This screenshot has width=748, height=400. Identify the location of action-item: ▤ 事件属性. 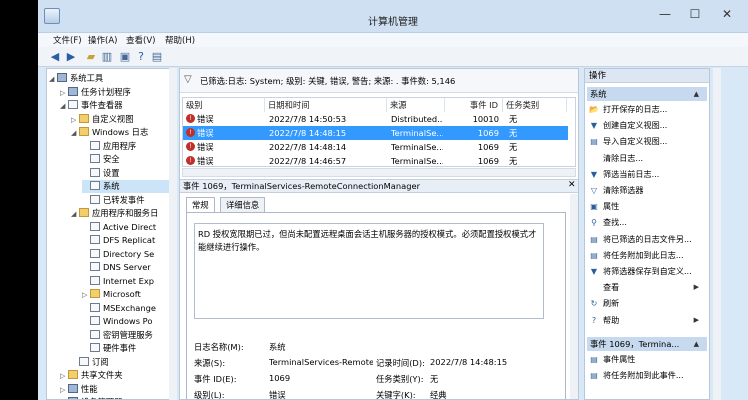
(648, 359).